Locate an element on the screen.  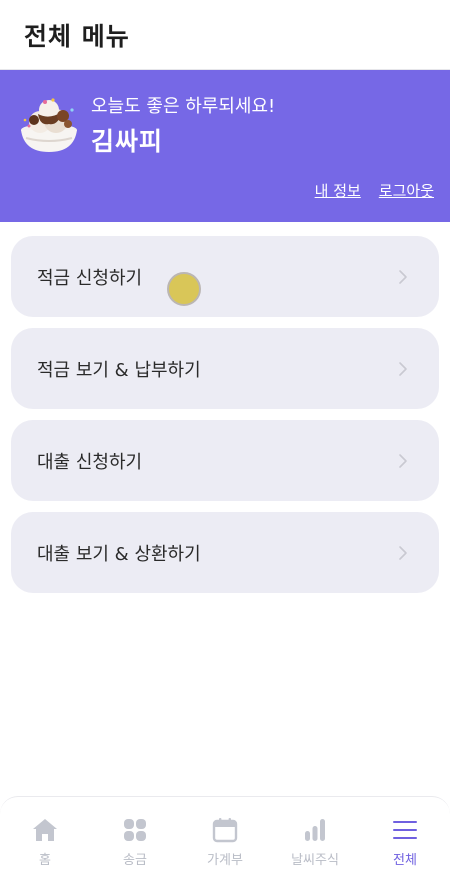
nav-item-label: 전체 is located at coordinates (405, 860).